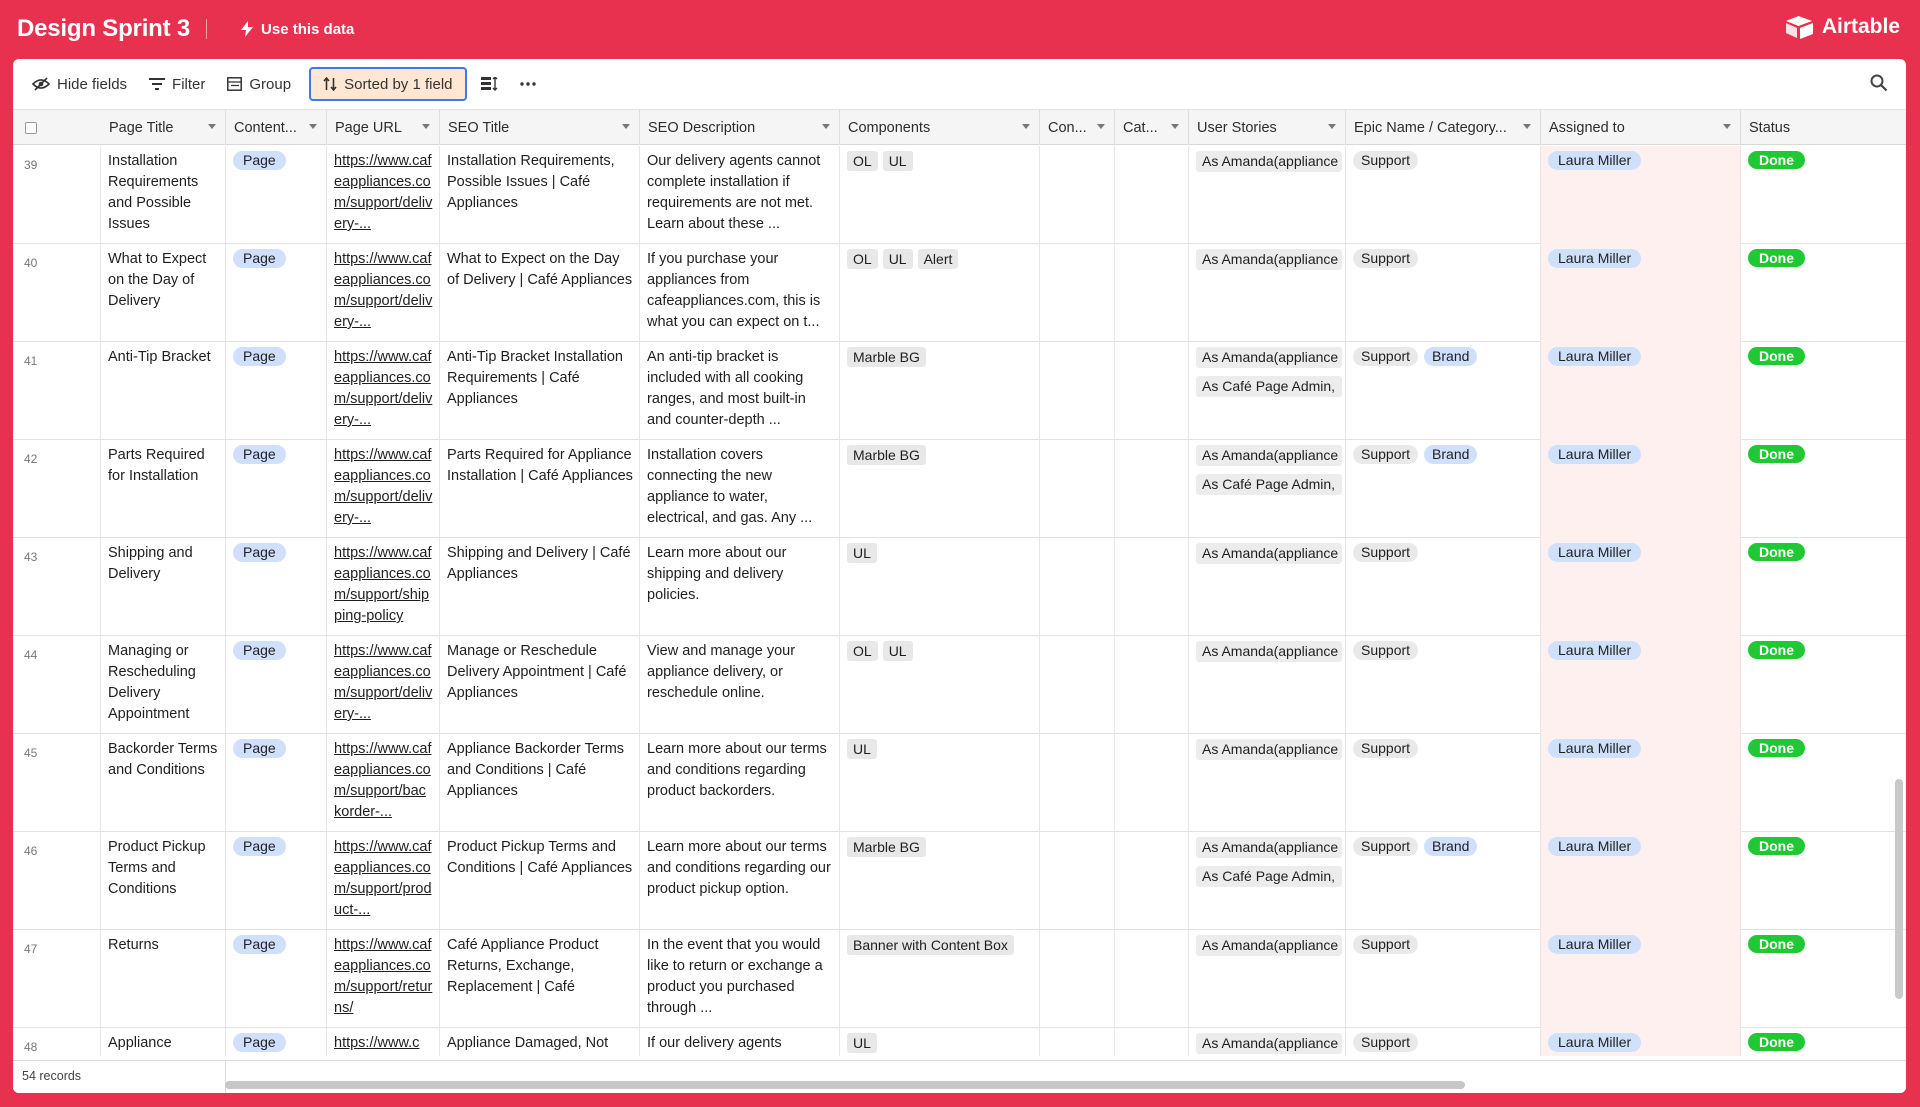 This screenshot has width=1920, height=1107. Describe the element at coordinates (57, 127) in the screenshot. I see `select-all-checkbox` at that location.